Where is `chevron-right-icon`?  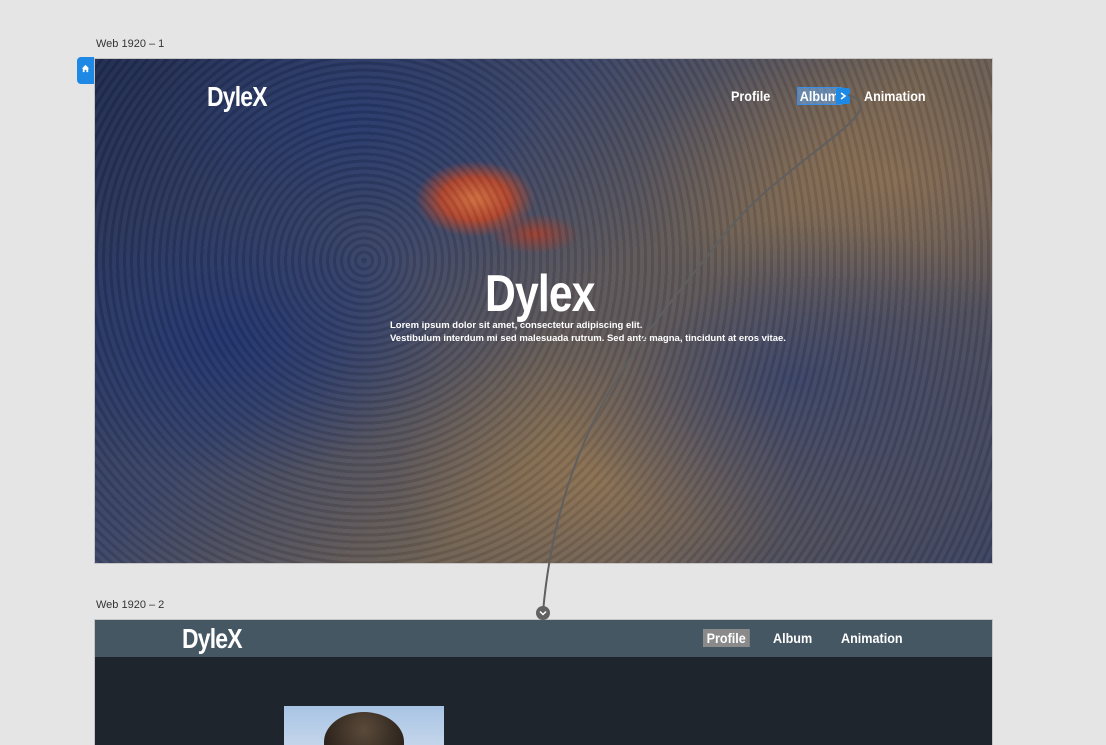 chevron-right-icon is located at coordinates (843, 96).